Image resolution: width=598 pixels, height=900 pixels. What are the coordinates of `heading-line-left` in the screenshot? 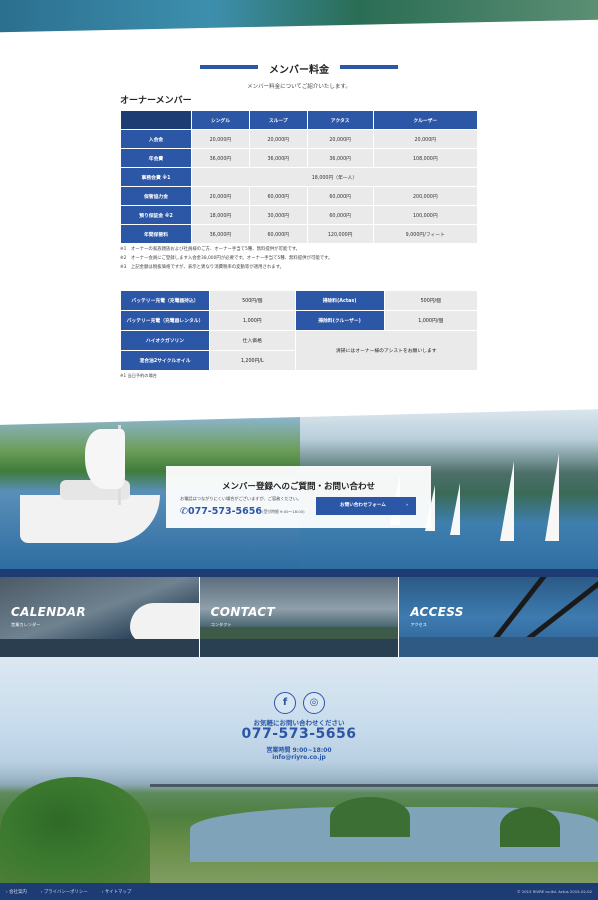 It's located at (229, 67).